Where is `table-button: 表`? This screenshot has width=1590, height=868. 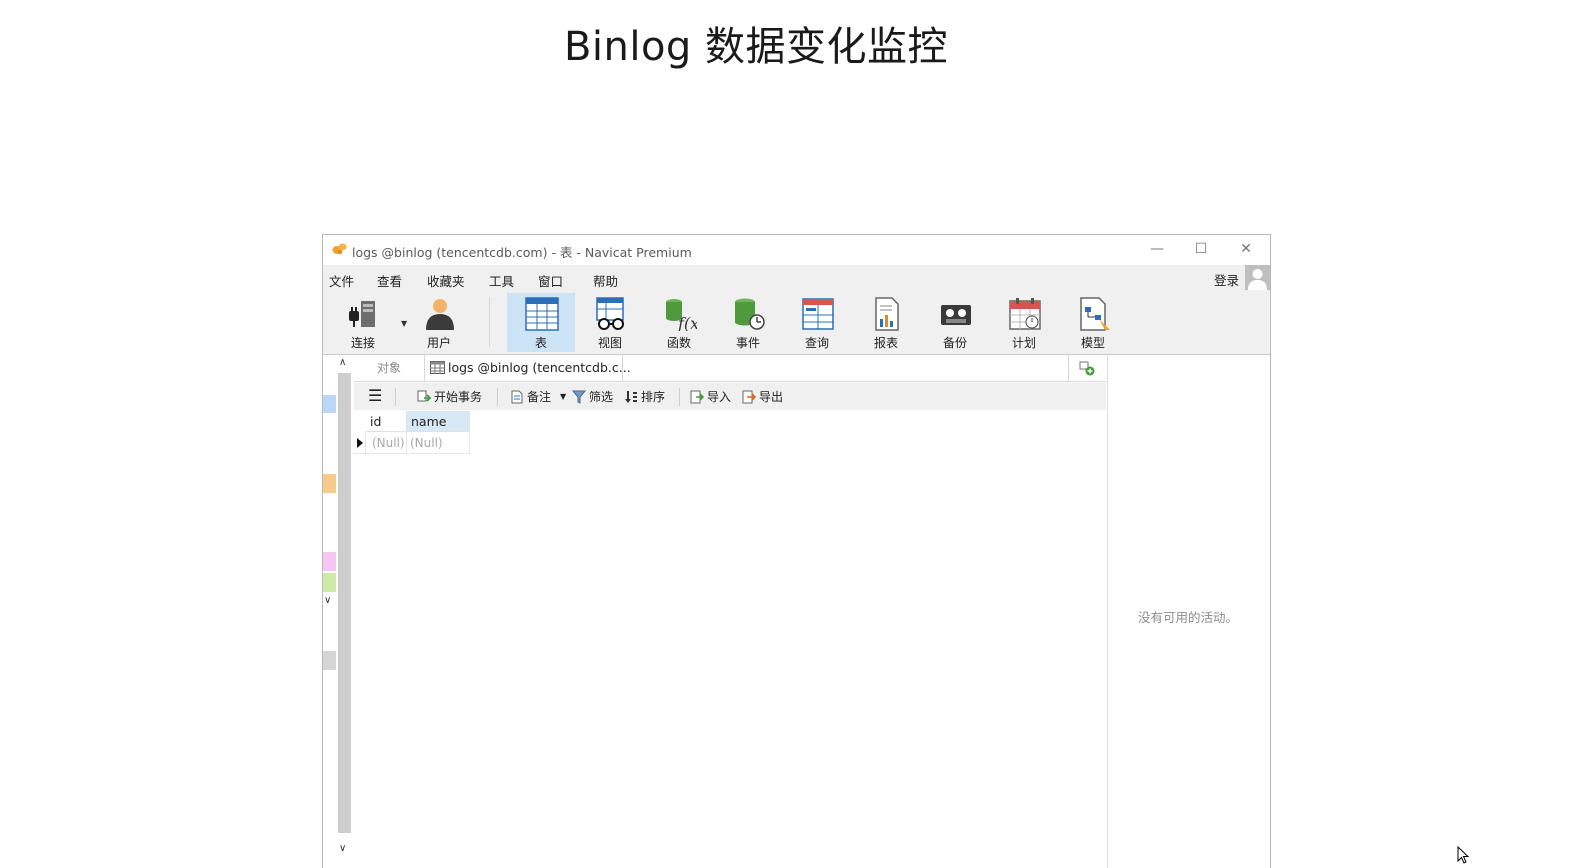 table-button: 表 is located at coordinates (541, 322).